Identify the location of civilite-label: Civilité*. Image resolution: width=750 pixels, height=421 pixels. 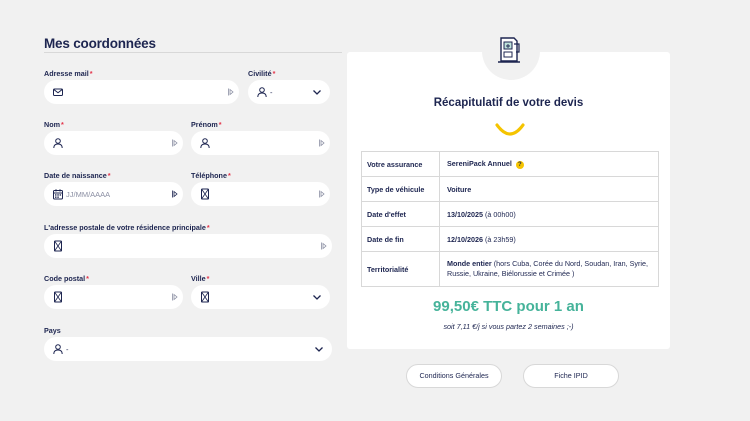
(262, 73).